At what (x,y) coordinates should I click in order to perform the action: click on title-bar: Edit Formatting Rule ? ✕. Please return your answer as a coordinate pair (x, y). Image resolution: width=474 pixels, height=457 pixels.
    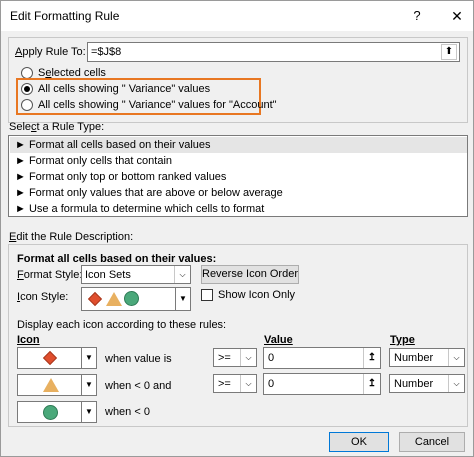
    Looking at the image, I should click on (237, 16).